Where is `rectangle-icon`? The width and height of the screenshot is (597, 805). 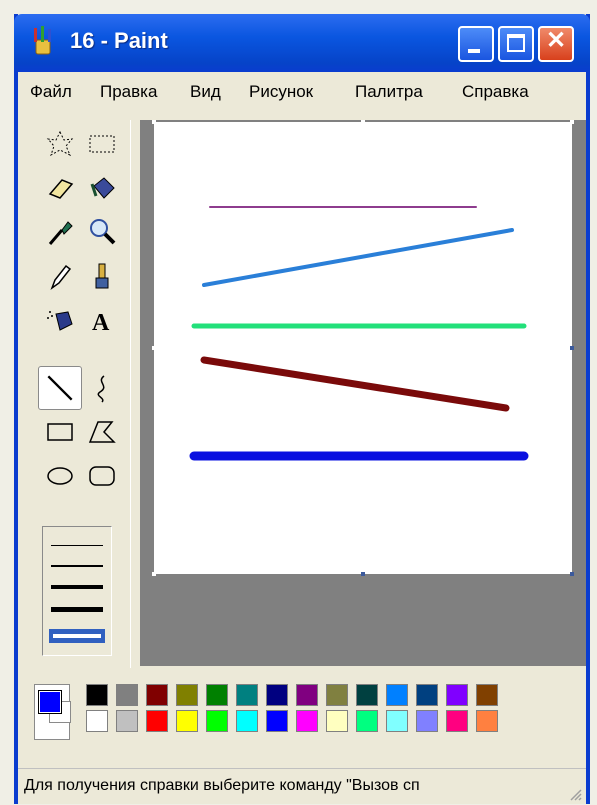
rectangle-icon is located at coordinates (60, 432).